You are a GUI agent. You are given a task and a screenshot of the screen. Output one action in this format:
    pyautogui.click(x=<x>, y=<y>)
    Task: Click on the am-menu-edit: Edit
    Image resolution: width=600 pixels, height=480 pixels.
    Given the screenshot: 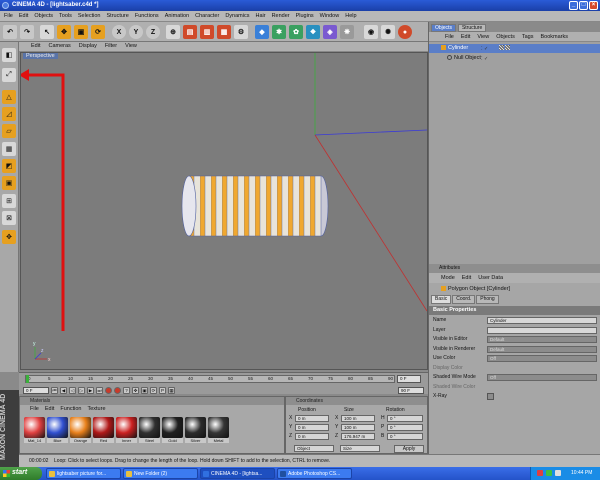 What is the action you would take?
    pyautogui.click(x=466, y=279)
    